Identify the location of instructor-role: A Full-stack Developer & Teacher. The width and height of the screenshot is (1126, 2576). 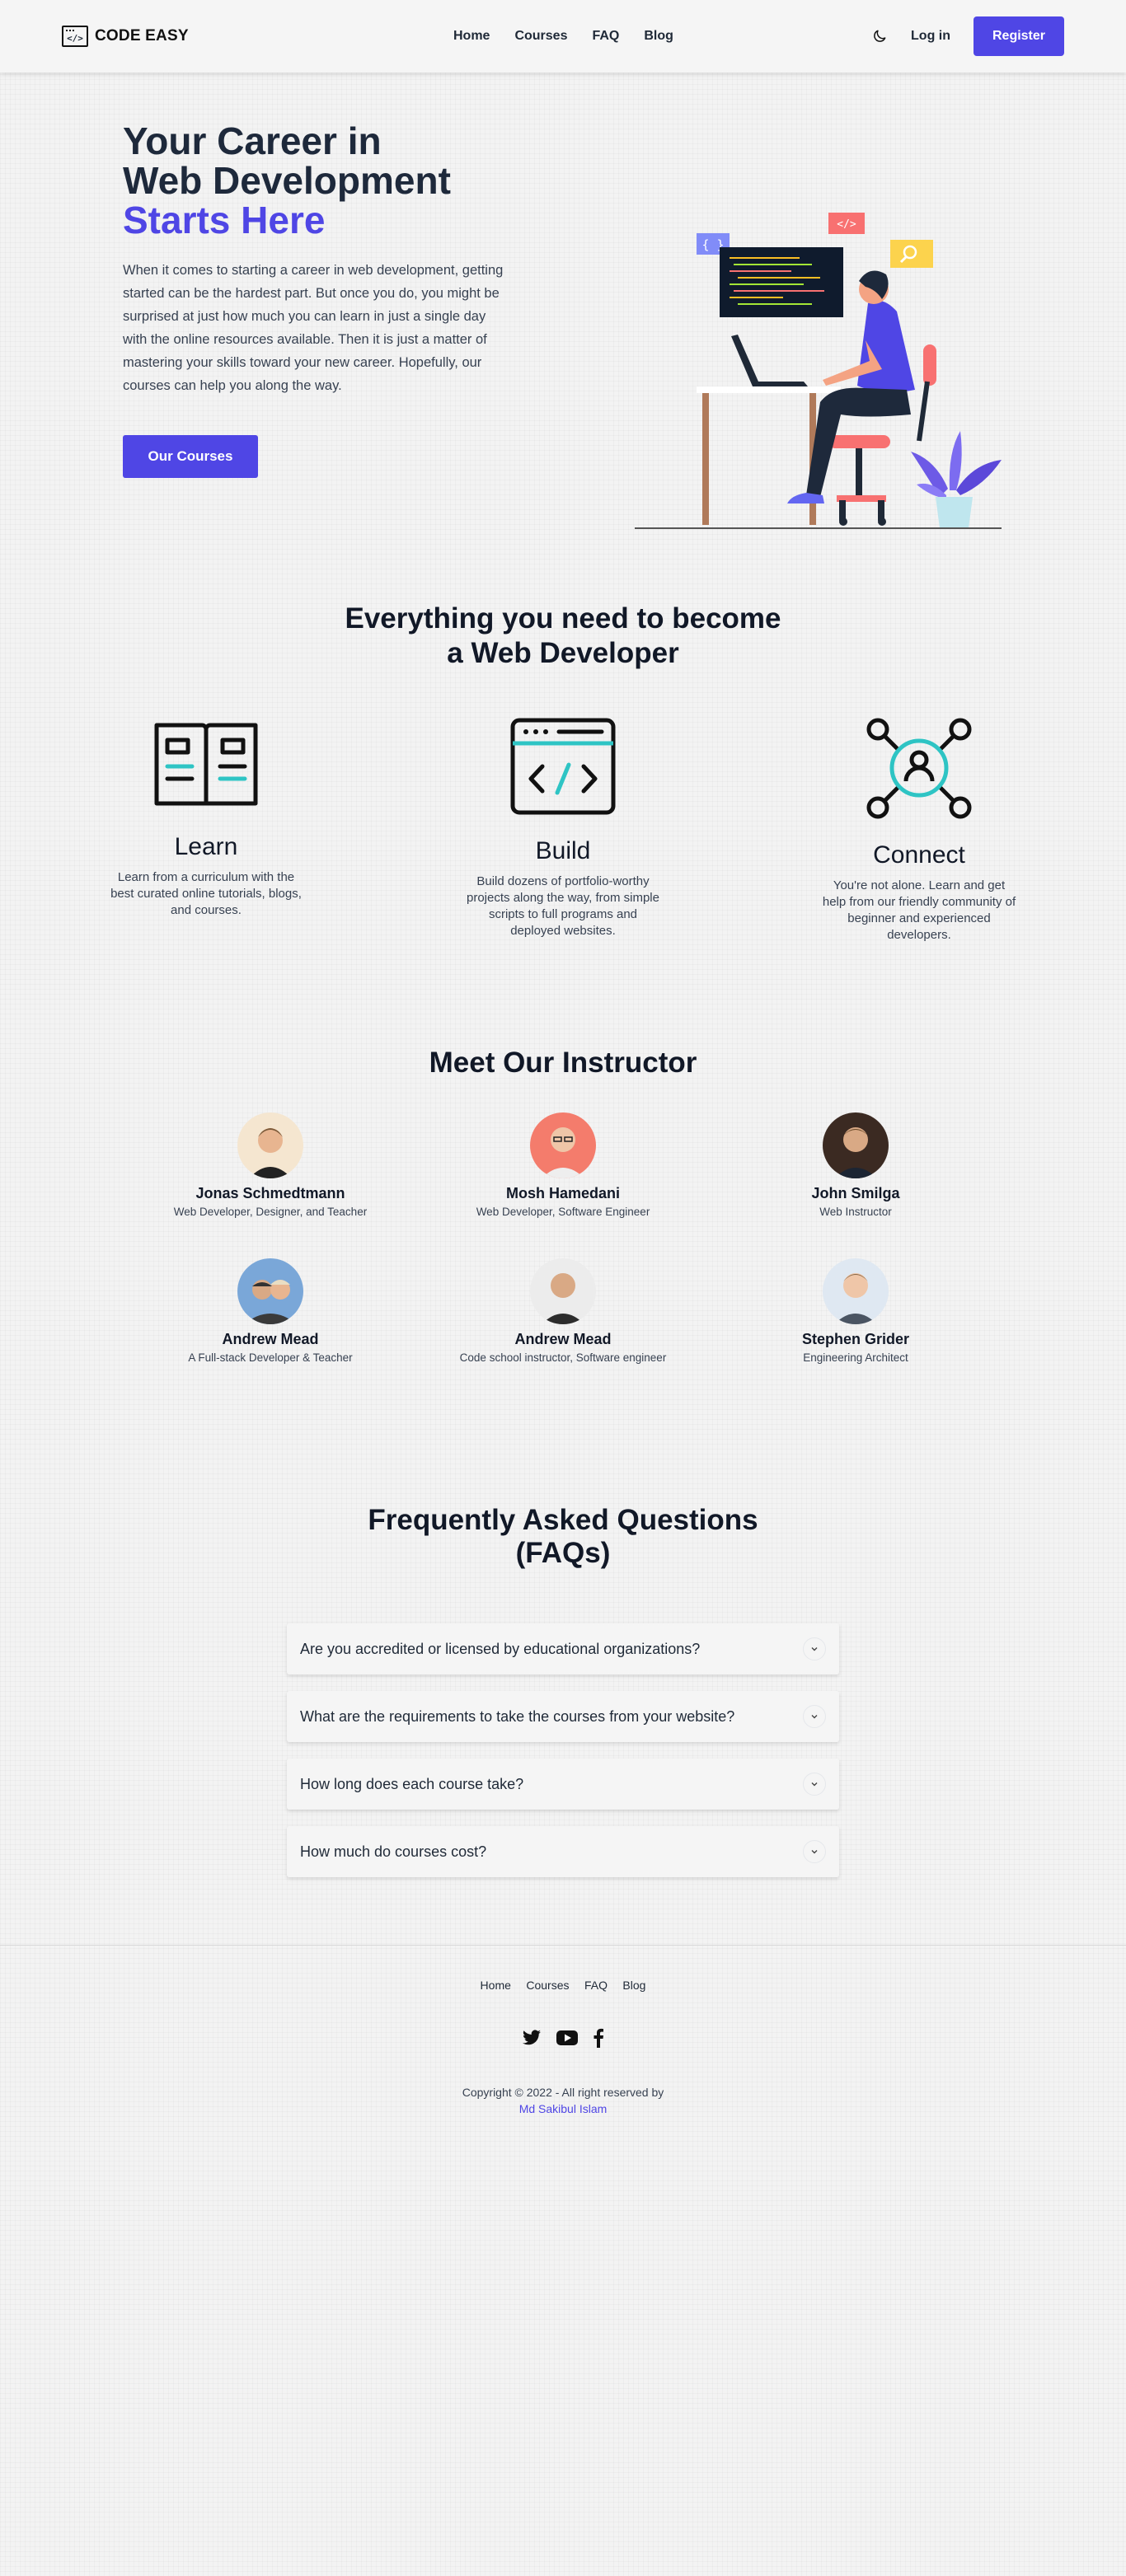
(270, 1357).